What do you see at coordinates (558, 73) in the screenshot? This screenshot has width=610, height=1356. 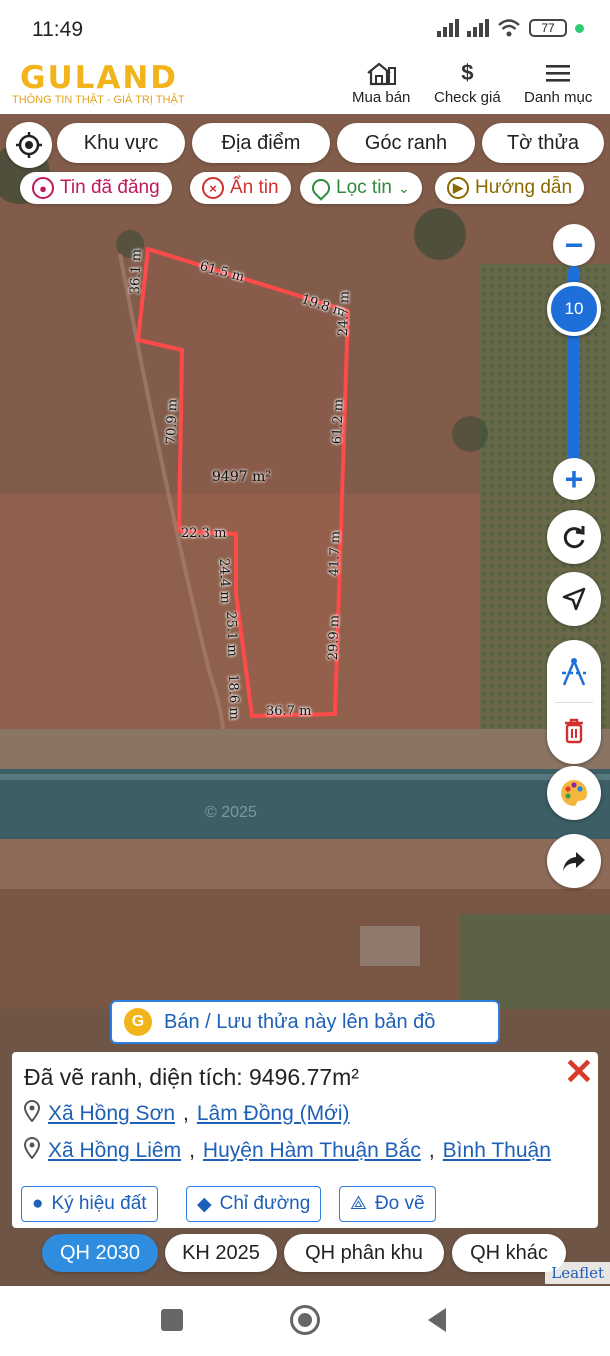 I see `menu-icon` at bounding box center [558, 73].